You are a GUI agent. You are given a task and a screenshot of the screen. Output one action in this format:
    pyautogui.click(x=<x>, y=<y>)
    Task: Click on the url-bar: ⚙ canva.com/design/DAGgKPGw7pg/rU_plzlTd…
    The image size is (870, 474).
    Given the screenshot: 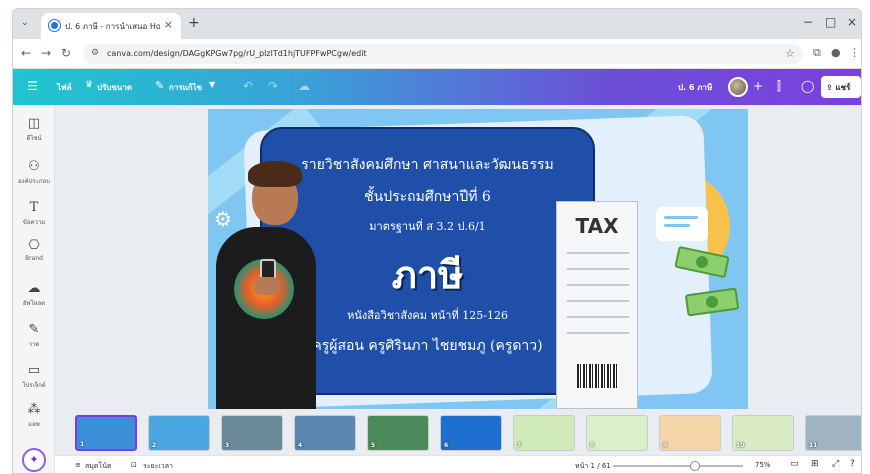 What is the action you would take?
    pyautogui.click(x=443, y=54)
    